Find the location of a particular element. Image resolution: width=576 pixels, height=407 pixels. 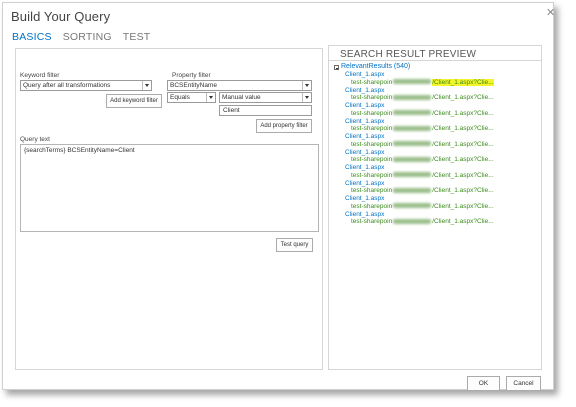

dialog-title: Build Your Query is located at coordinates (61, 16).